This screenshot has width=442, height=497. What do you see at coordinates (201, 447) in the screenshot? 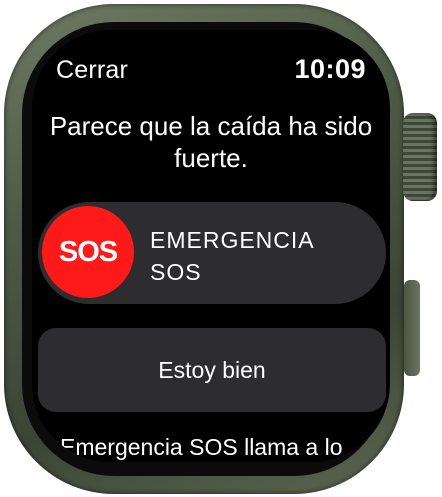
I see `sos-info-text: Emergencia SOS llama a lo` at bounding box center [201, 447].